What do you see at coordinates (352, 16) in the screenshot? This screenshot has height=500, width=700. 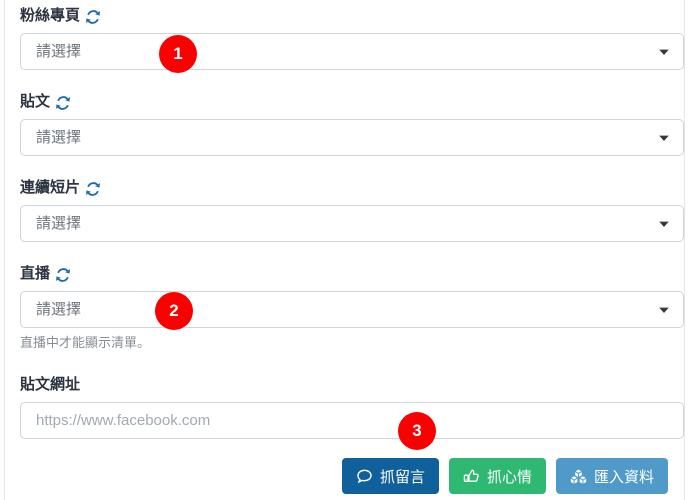 I see `label-fanpage: 粉絲專頁` at bounding box center [352, 16].